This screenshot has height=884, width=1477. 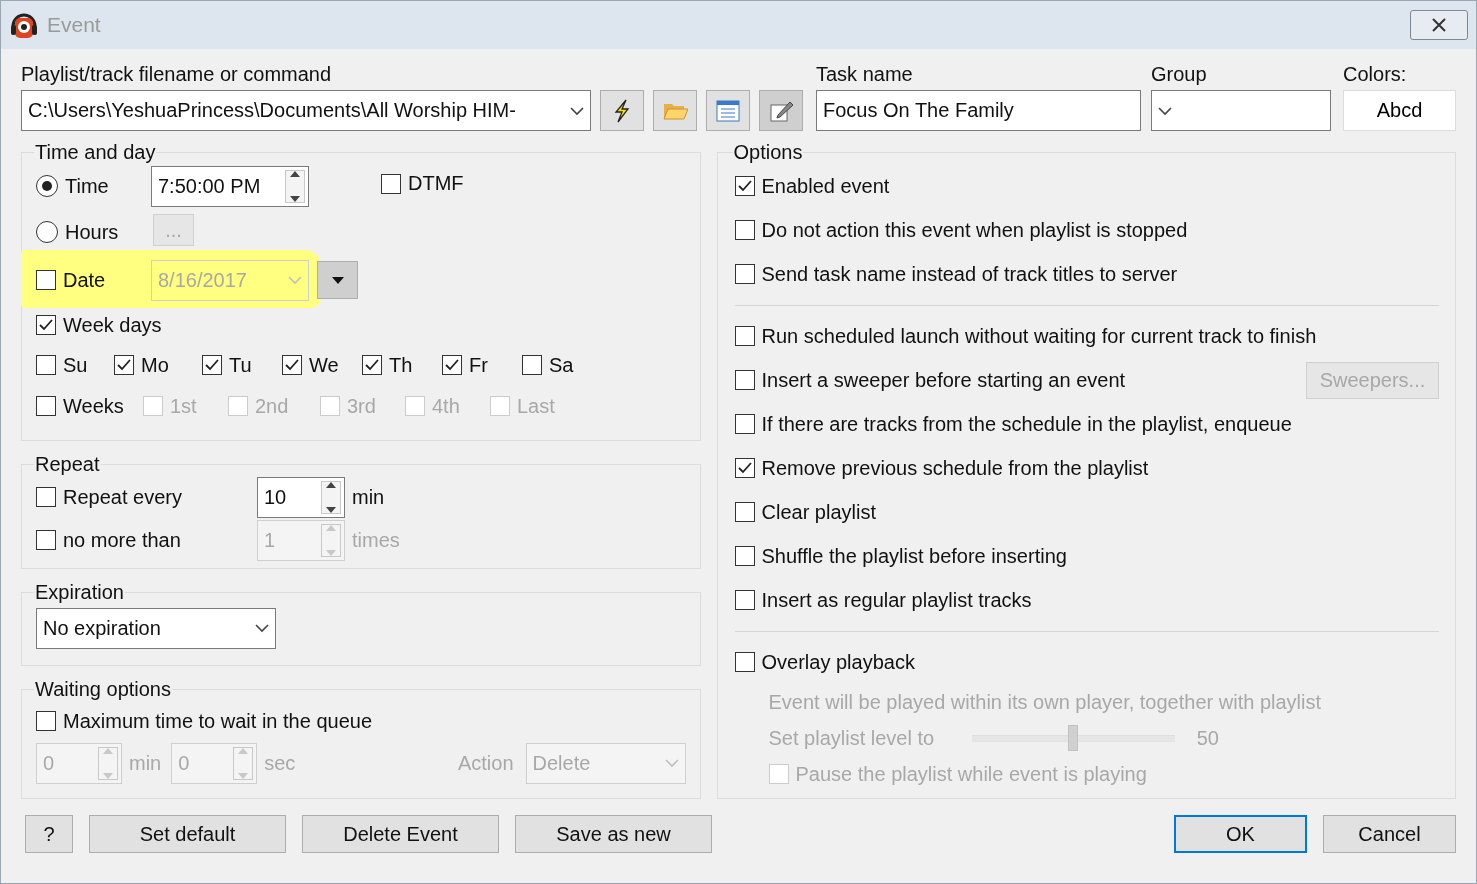 I want to click on group-title: Expiration, so click(x=79, y=592).